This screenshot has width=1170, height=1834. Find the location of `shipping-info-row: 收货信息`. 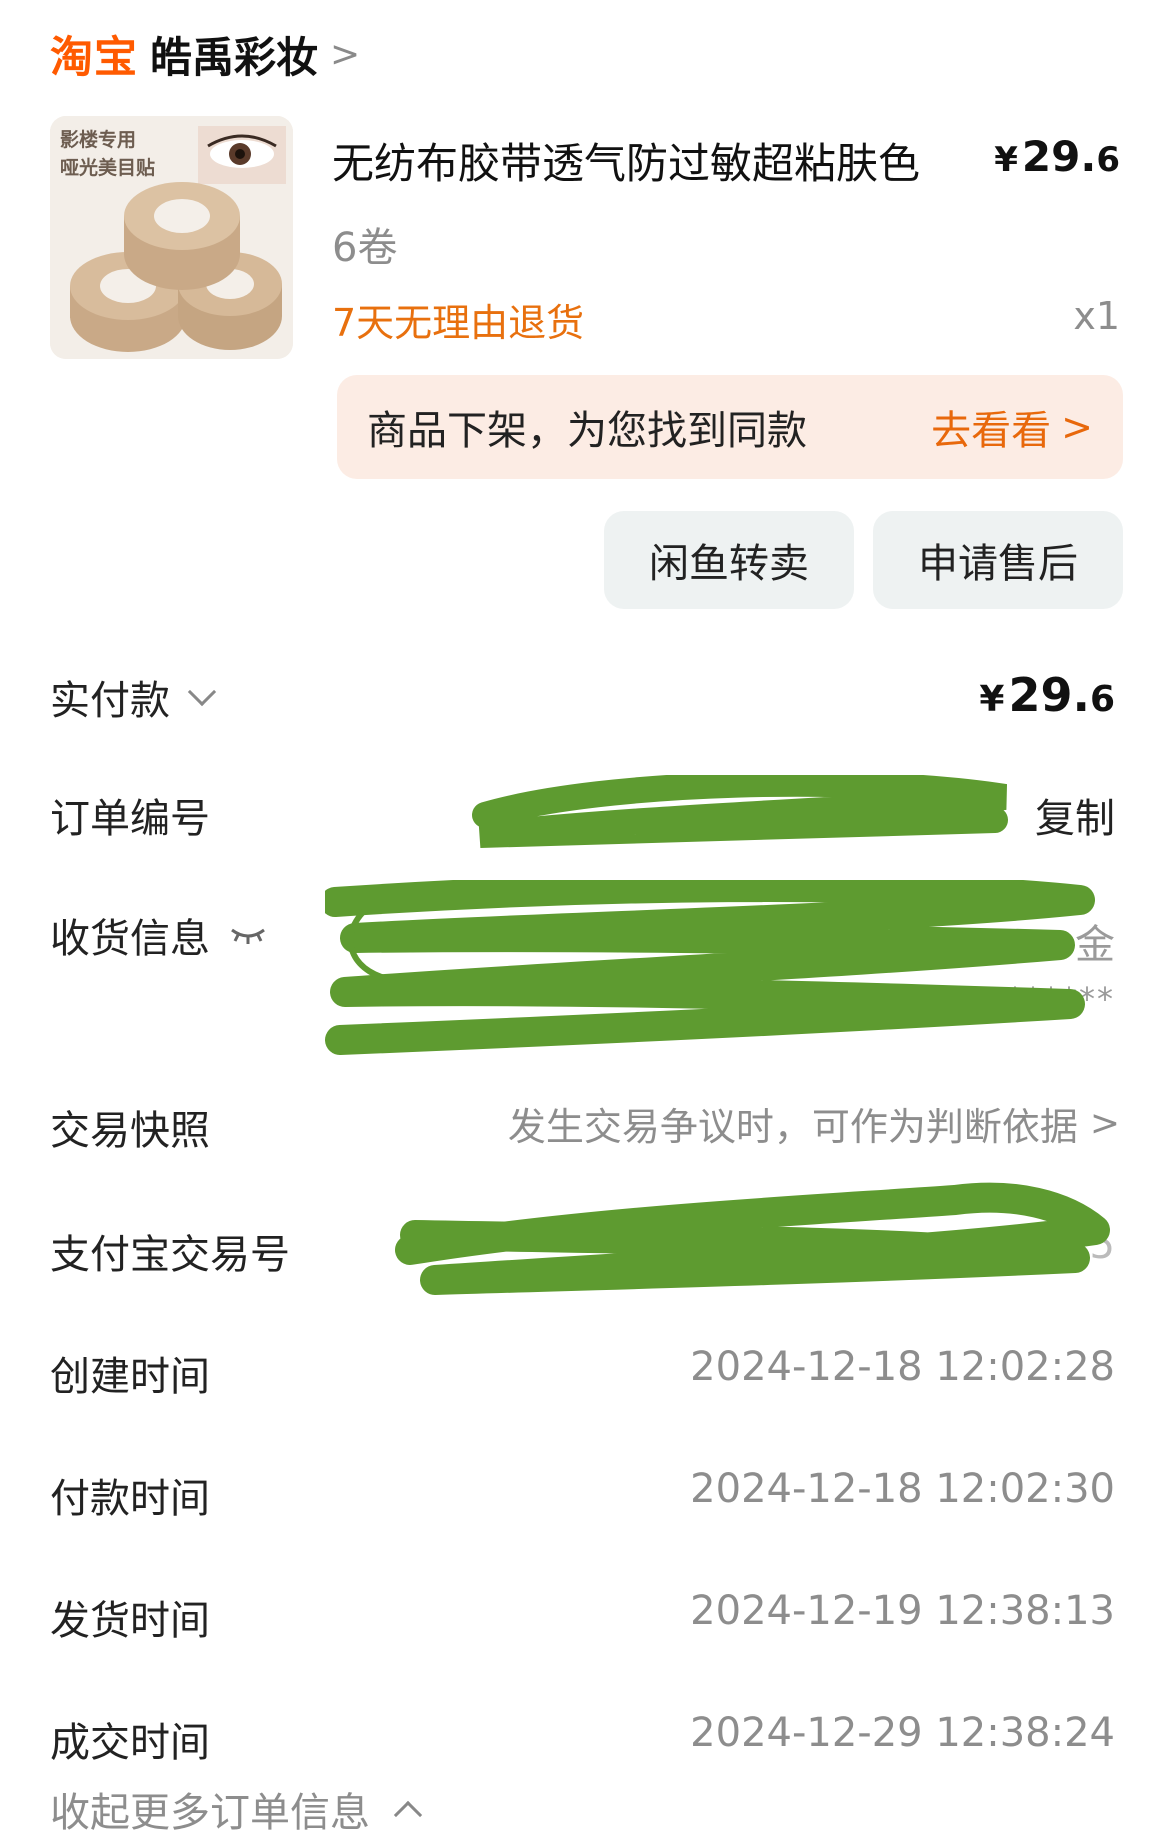

shipping-info-row: 收货信息 is located at coordinates (159, 935).